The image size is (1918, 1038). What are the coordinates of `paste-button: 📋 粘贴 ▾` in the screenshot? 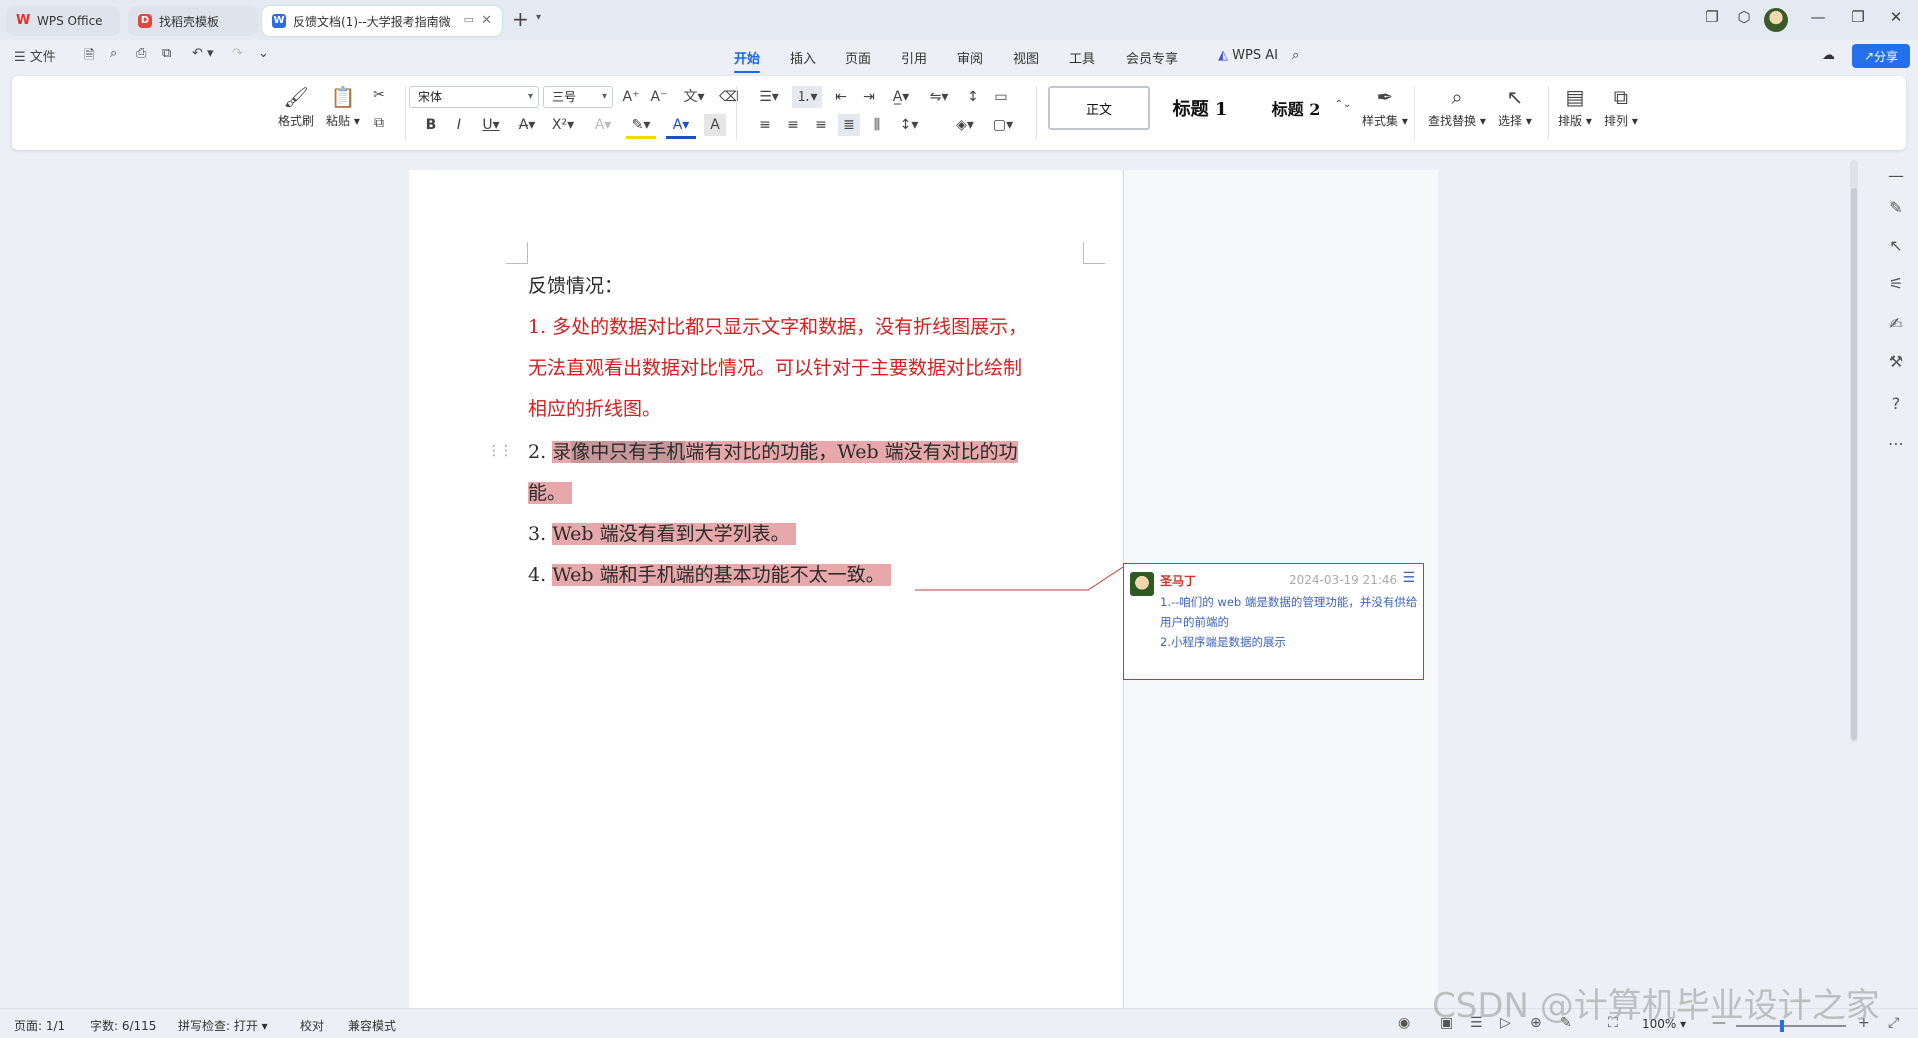 It's located at (343, 107).